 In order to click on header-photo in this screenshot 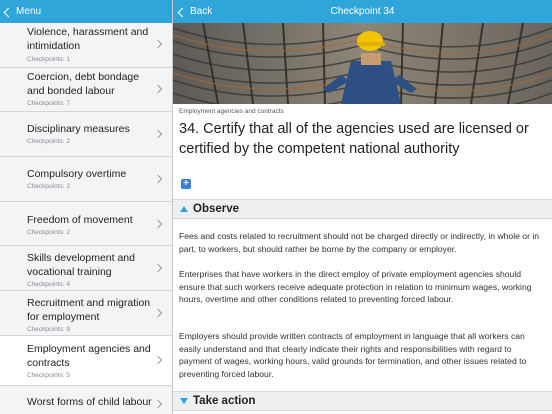, I will do `click(362, 63)`.